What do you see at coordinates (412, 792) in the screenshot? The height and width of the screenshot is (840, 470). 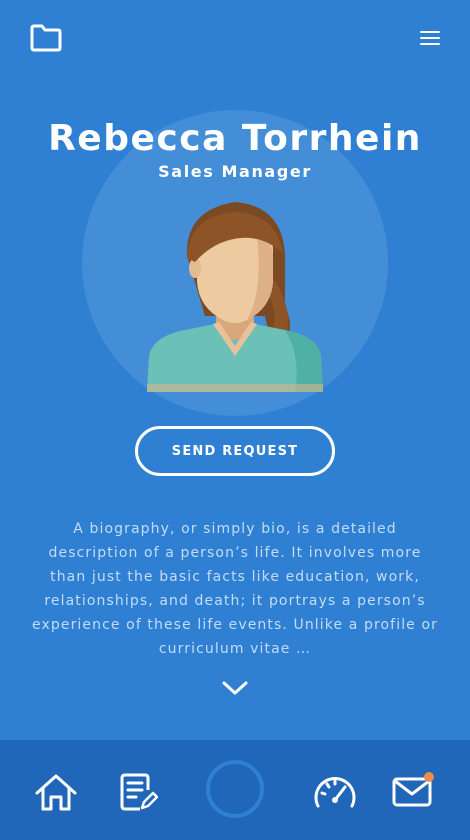 I see `nav-mail` at bounding box center [412, 792].